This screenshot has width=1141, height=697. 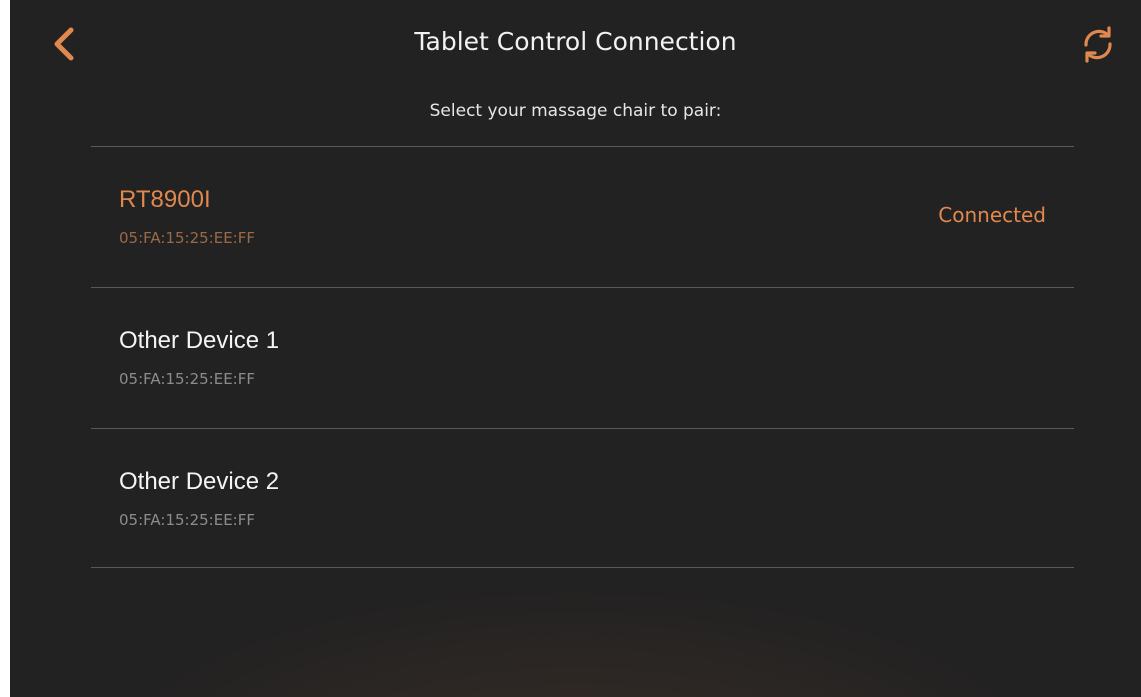 I want to click on device-name: Other Device 2, so click(x=199, y=481).